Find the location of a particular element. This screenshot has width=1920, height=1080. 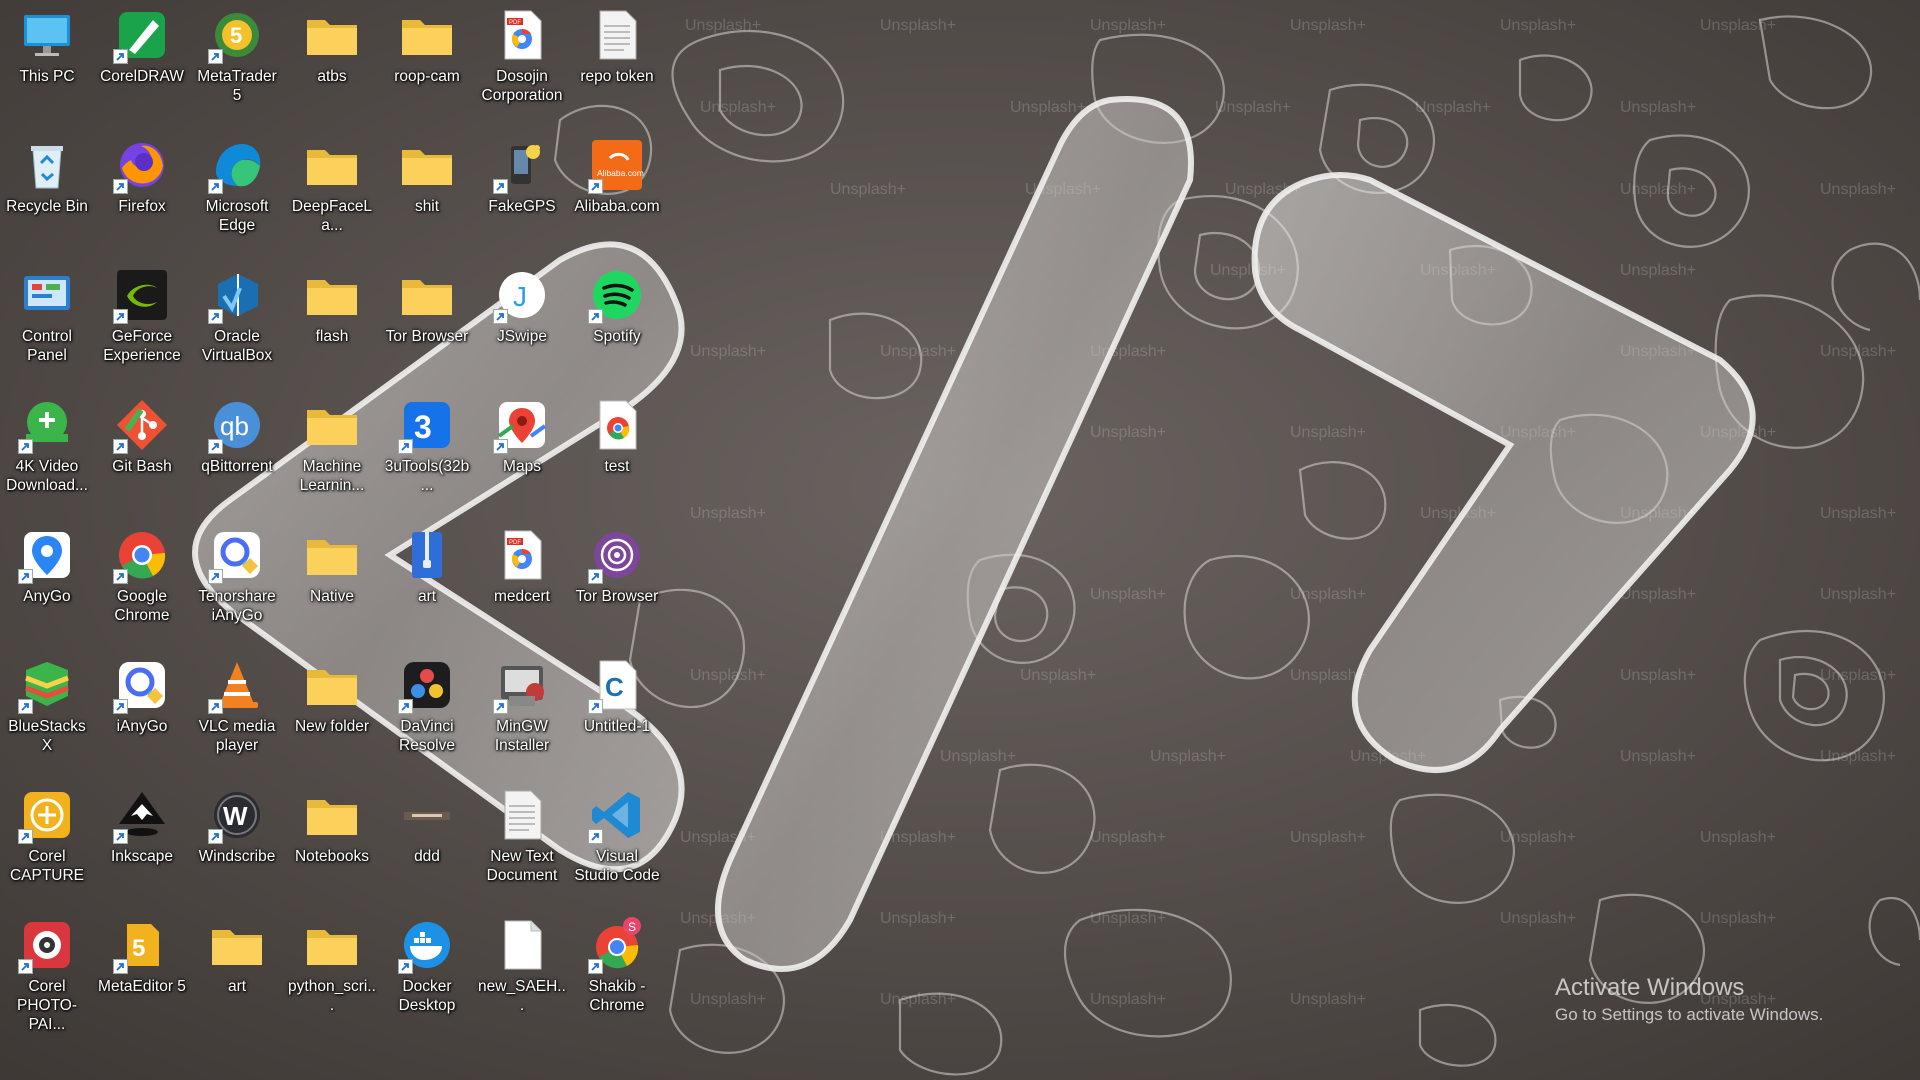

desktop-icon-spotify: Spotify is located at coordinates (617, 322).